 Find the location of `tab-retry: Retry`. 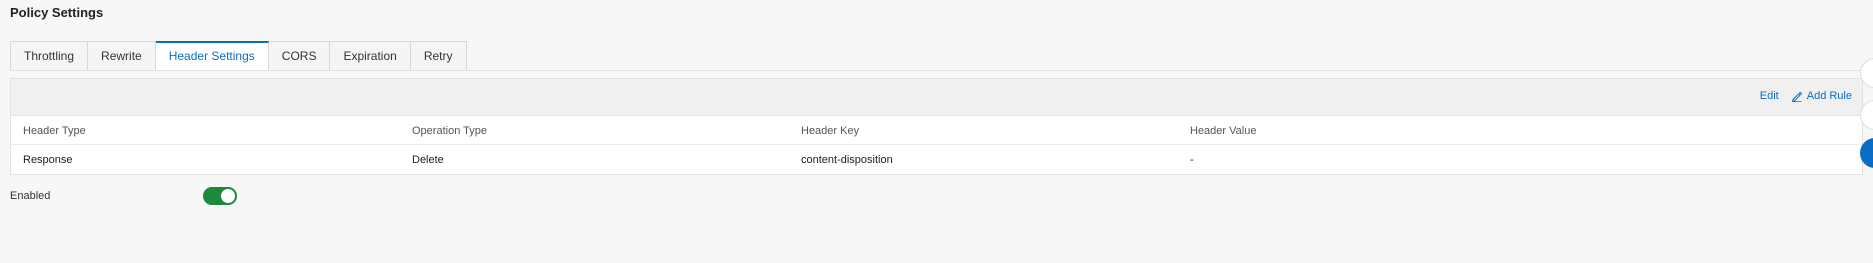

tab-retry: Retry is located at coordinates (438, 56).